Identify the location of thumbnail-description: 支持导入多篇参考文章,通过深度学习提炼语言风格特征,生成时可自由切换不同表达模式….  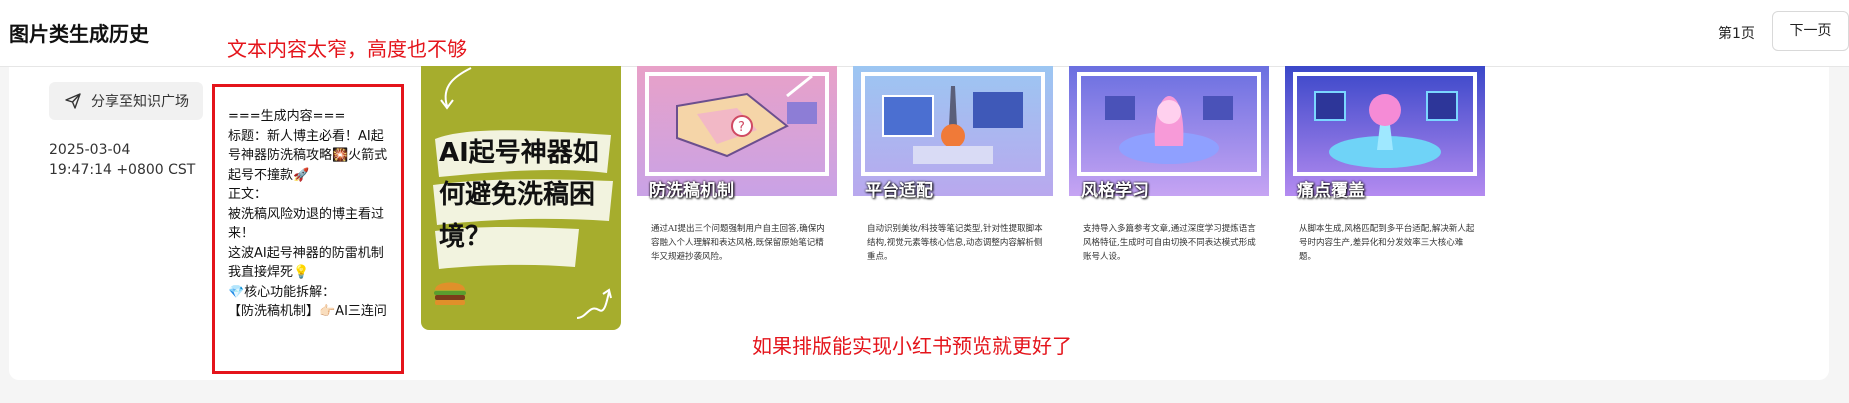
(1169, 243).